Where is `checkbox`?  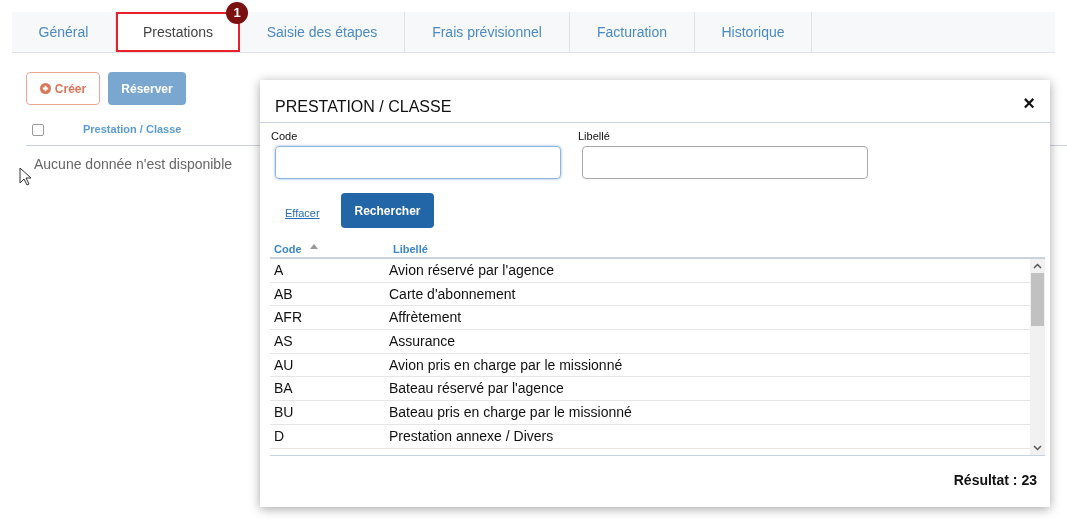 checkbox is located at coordinates (38, 130).